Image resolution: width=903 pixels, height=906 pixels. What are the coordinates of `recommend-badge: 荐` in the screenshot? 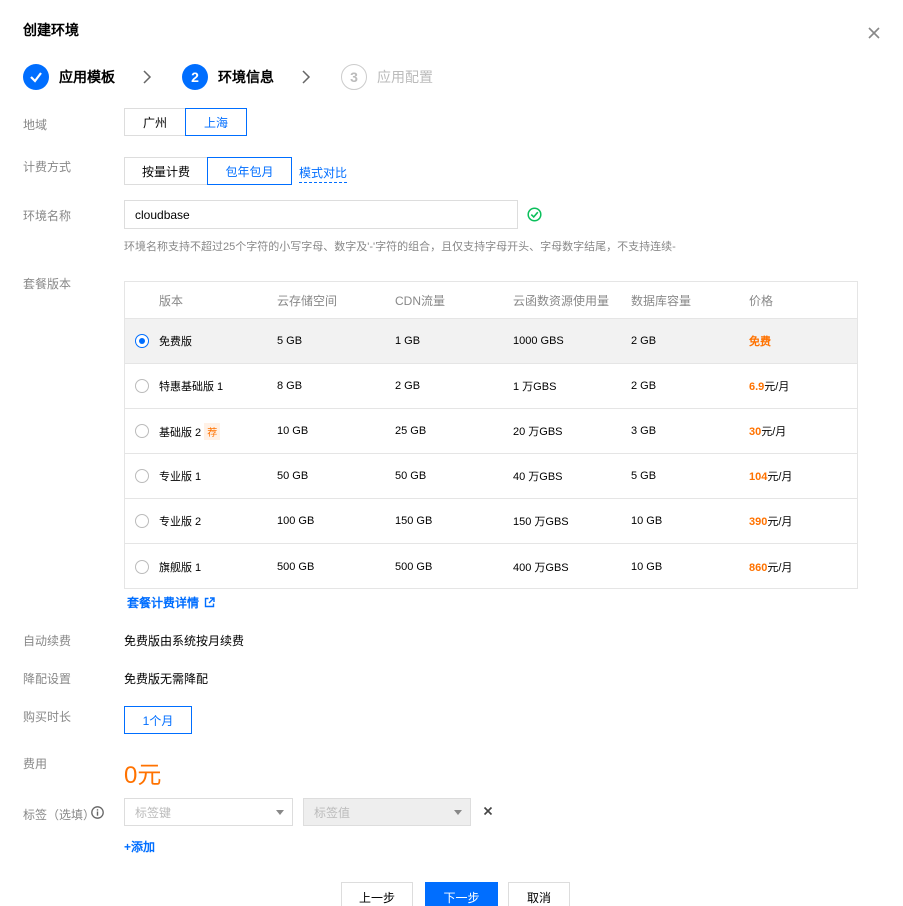 It's located at (212, 431).